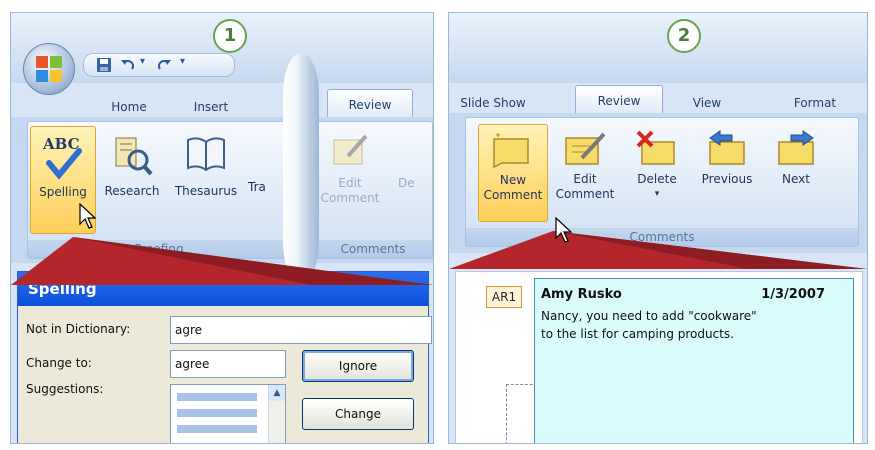 This screenshot has width=875, height=450. What do you see at coordinates (206, 179) in the screenshot?
I see `thesaurus-button: Thesaurus` at bounding box center [206, 179].